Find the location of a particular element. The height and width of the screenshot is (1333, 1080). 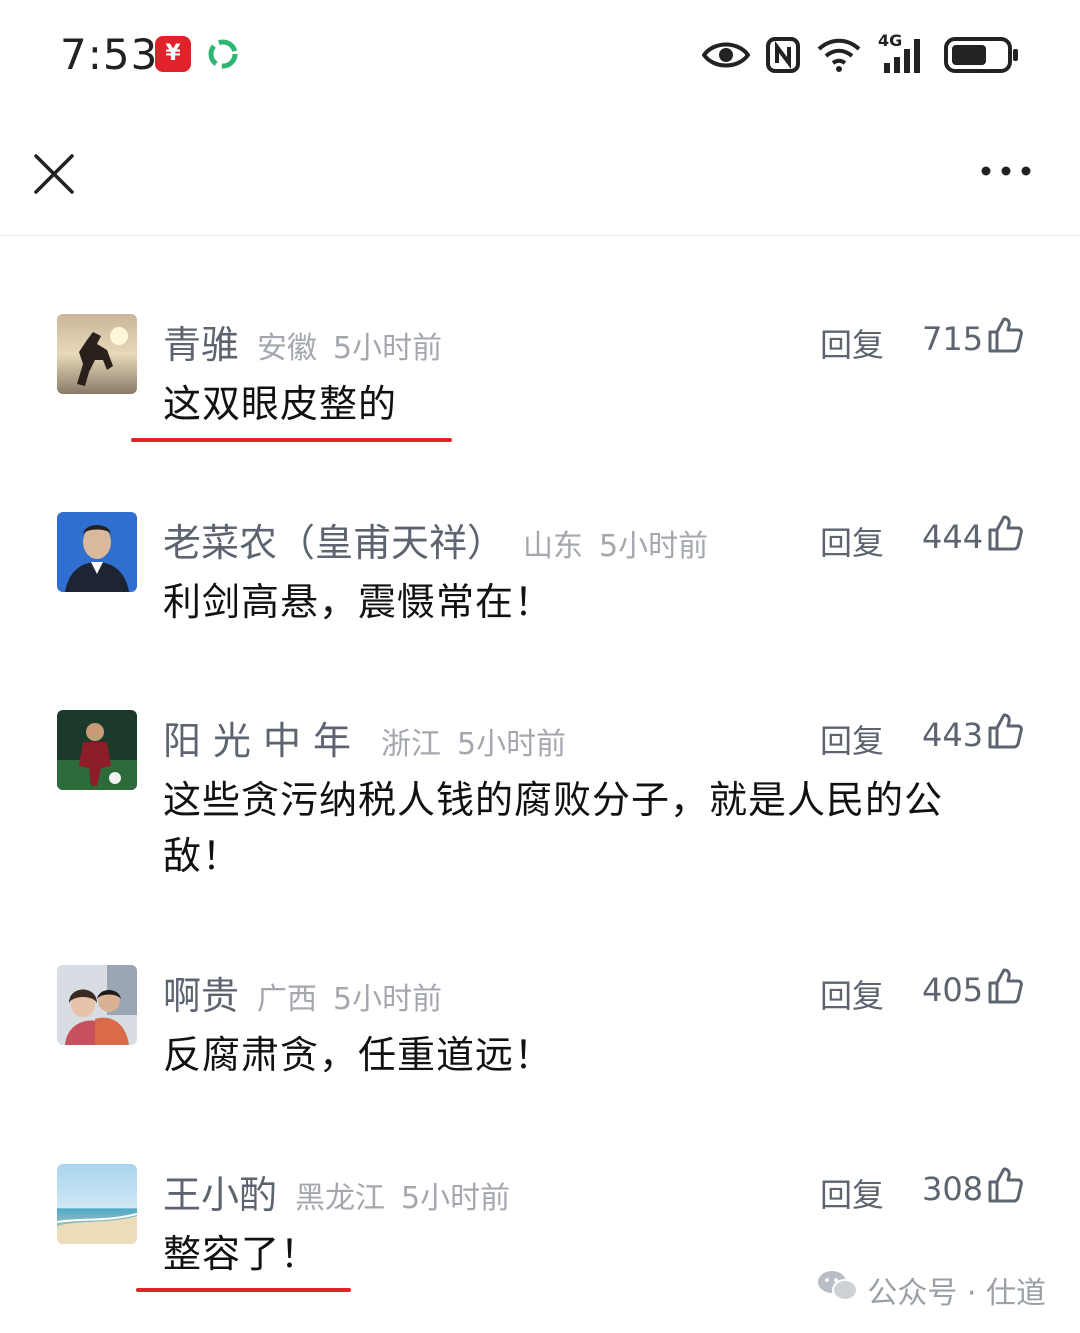

comment-header: 老菜农（皇甫天祥） 山东 5小时前 is located at coordinates (436, 538).